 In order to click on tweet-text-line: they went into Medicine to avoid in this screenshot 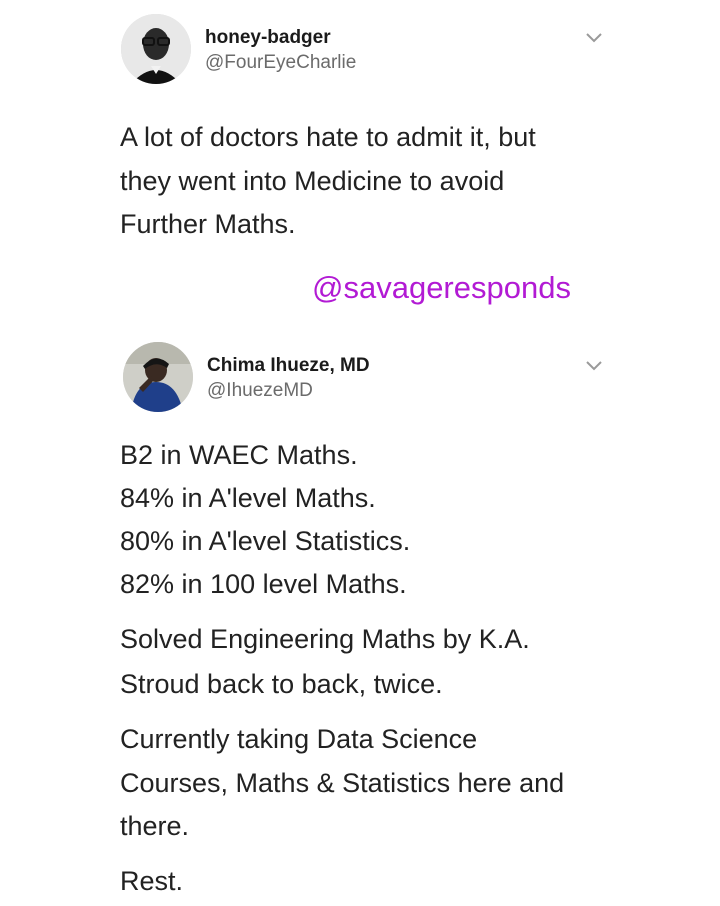, I will do `click(312, 181)`.